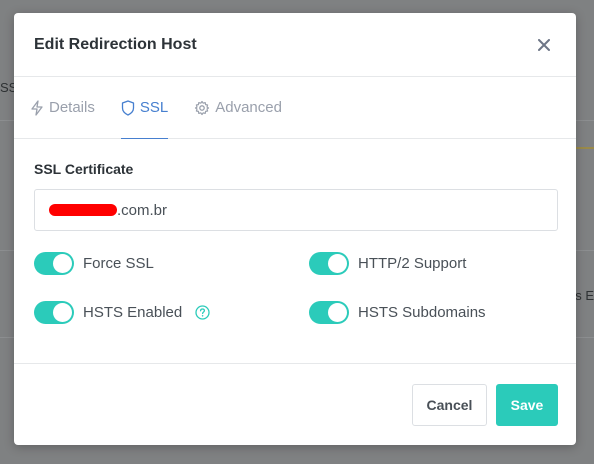  I want to click on tab-details: Details, so click(62, 108).